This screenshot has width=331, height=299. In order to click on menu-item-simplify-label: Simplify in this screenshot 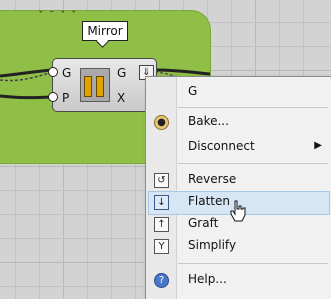, I will do `click(212, 245)`.